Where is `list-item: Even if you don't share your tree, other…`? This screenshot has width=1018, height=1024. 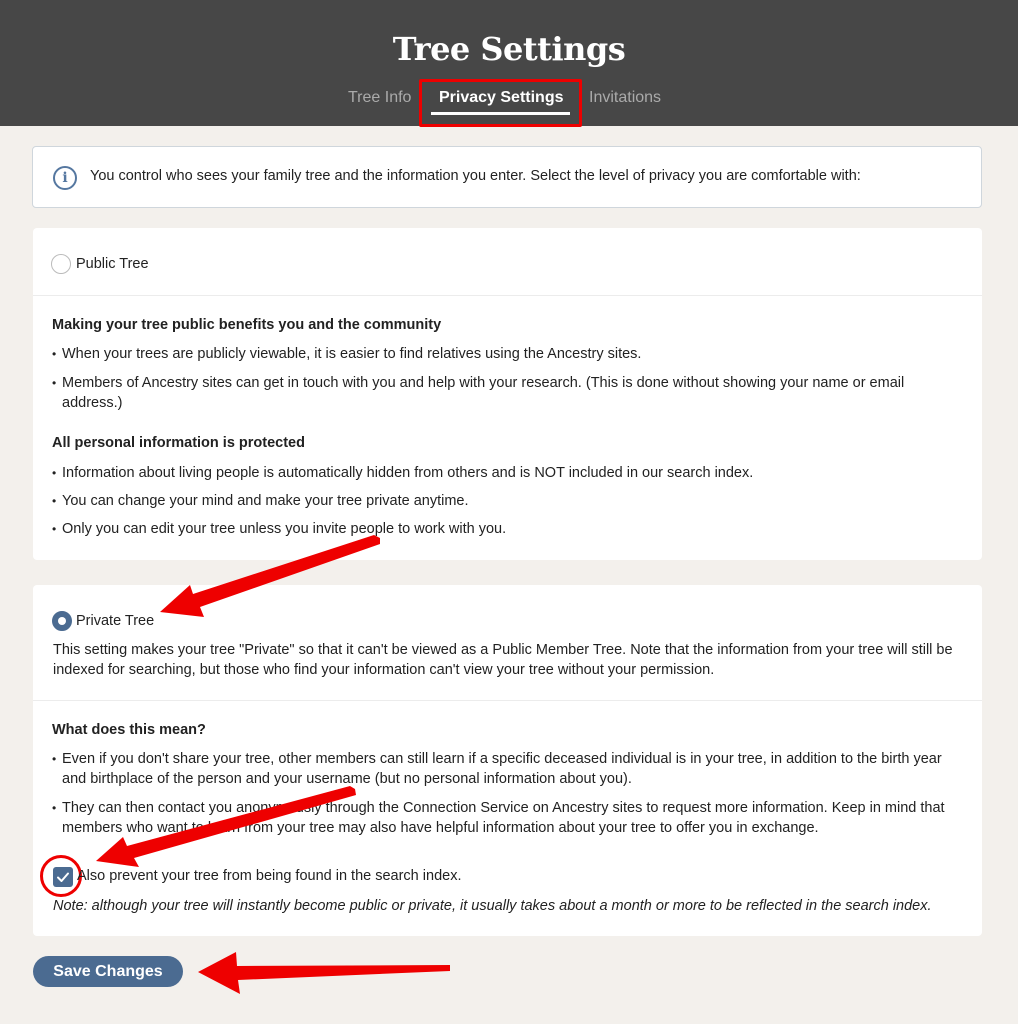 list-item: Even if you don't share your tree, other… is located at coordinates (507, 769).